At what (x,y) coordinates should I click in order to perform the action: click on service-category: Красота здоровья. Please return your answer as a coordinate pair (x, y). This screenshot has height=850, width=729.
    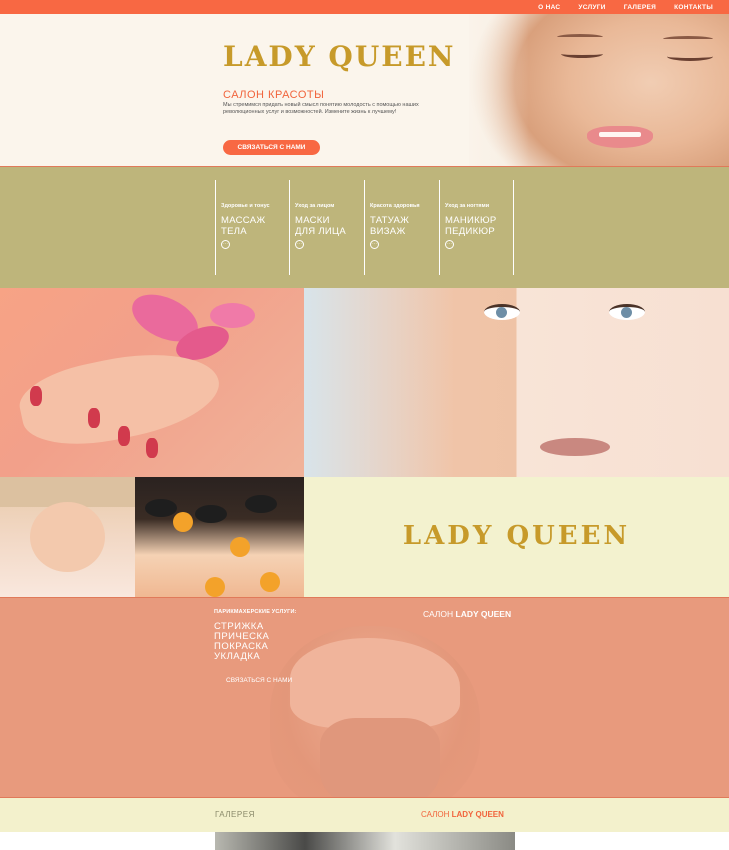
    Looking at the image, I should click on (395, 206).